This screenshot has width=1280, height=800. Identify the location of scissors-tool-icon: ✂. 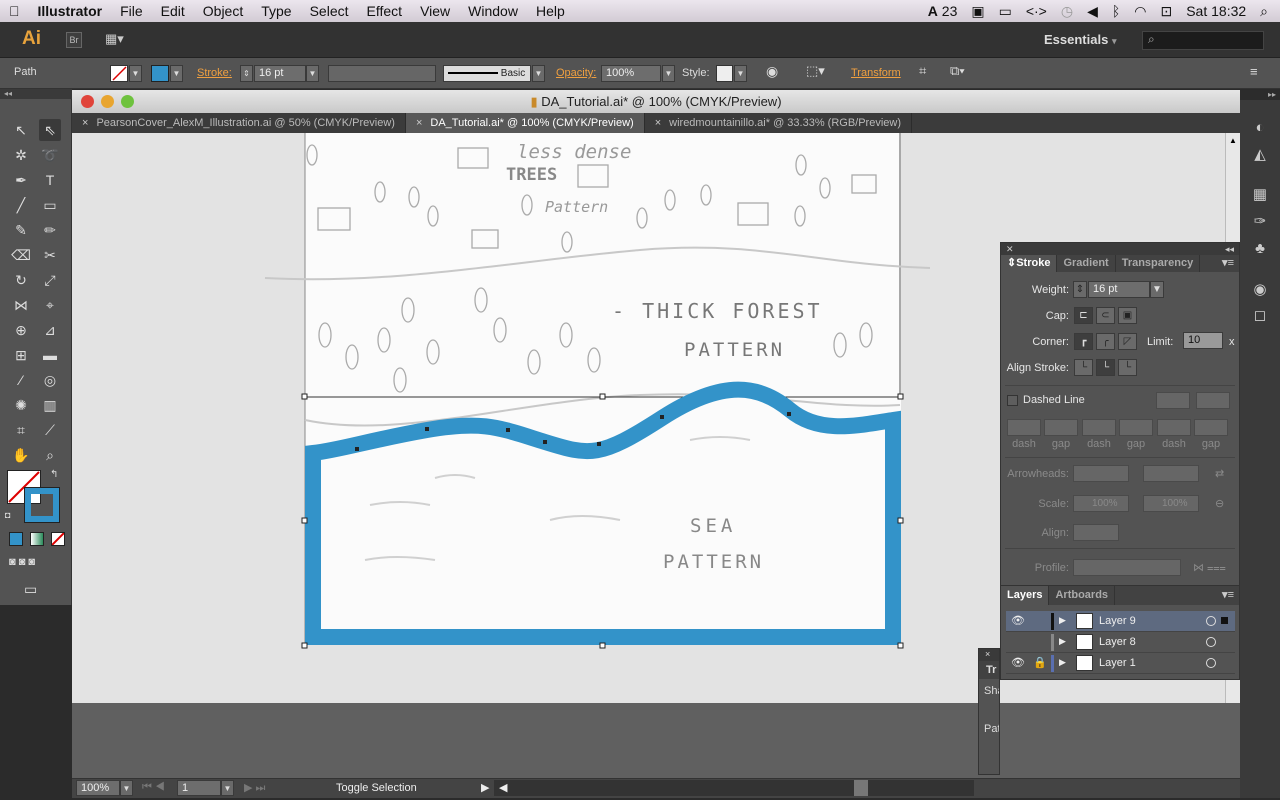
(50, 255).